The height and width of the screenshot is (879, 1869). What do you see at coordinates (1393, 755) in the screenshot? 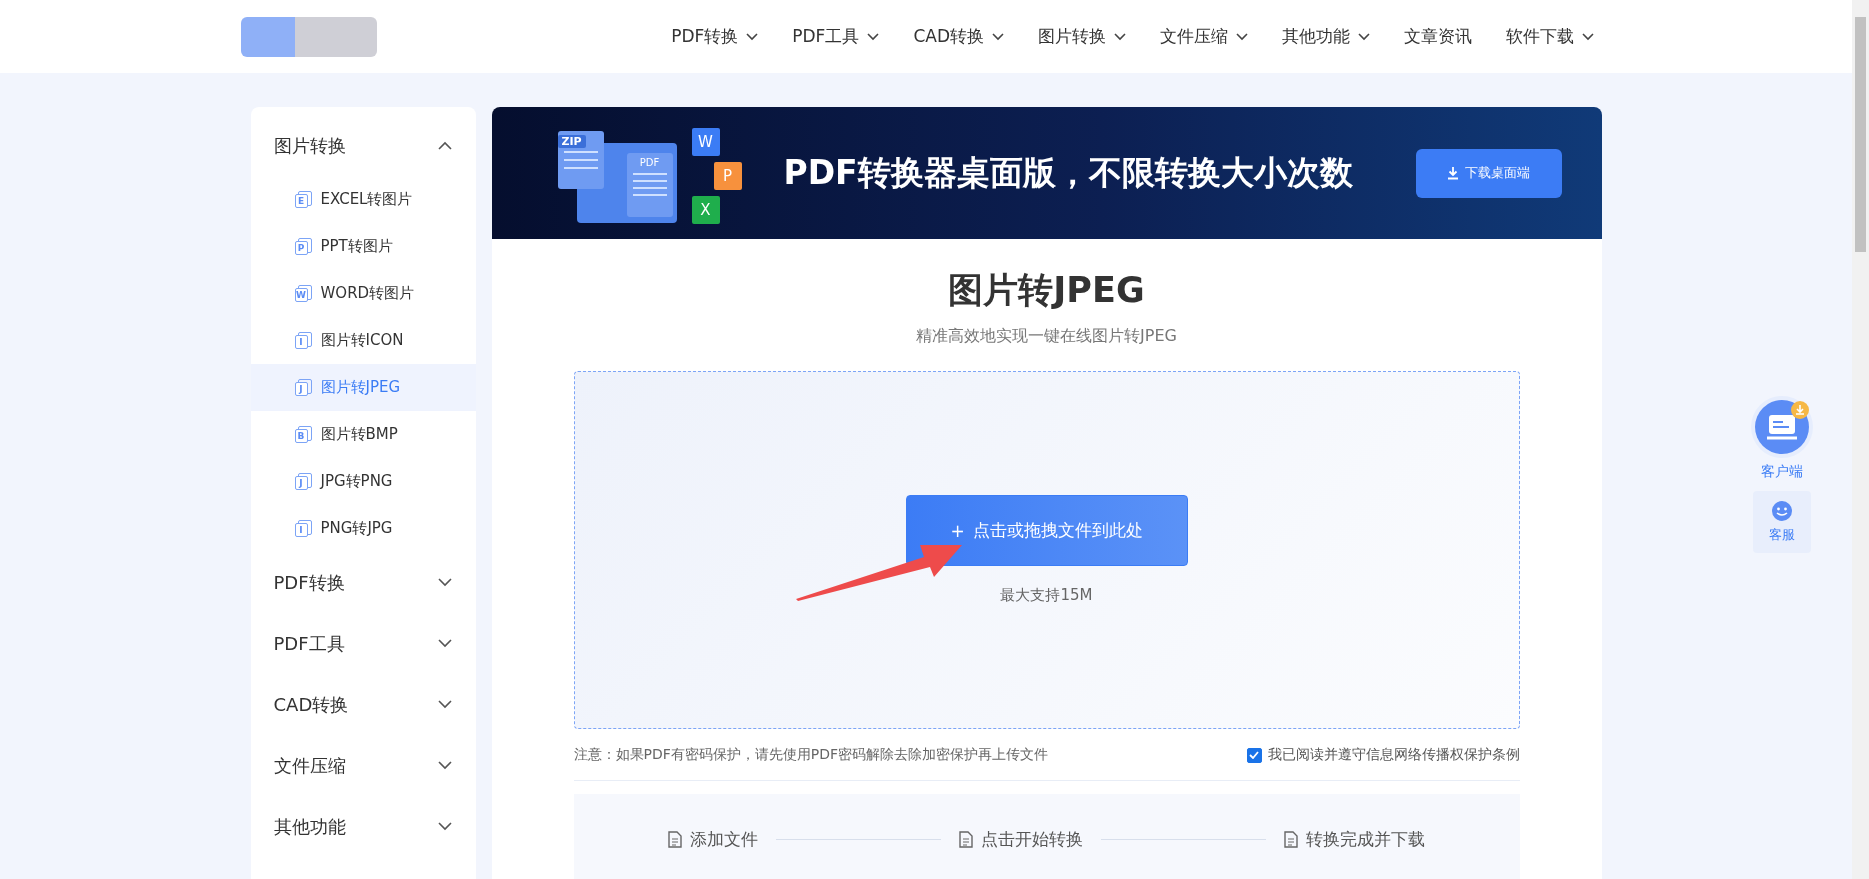
I see `agreement-label: 我已阅读并遵守信息网络传播权保护条例` at bounding box center [1393, 755].